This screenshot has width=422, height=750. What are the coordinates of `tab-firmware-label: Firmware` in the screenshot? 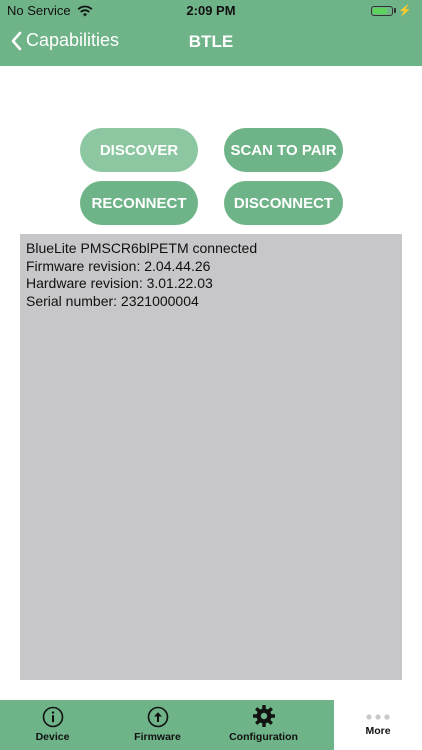 It's located at (157, 737).